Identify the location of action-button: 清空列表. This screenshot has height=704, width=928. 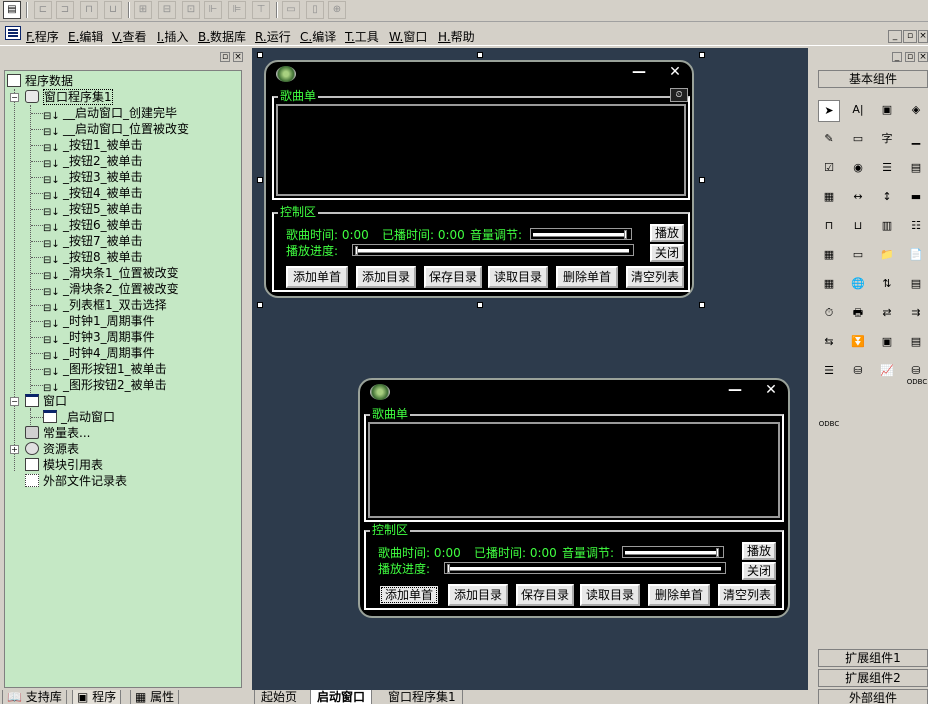
(655, 277).